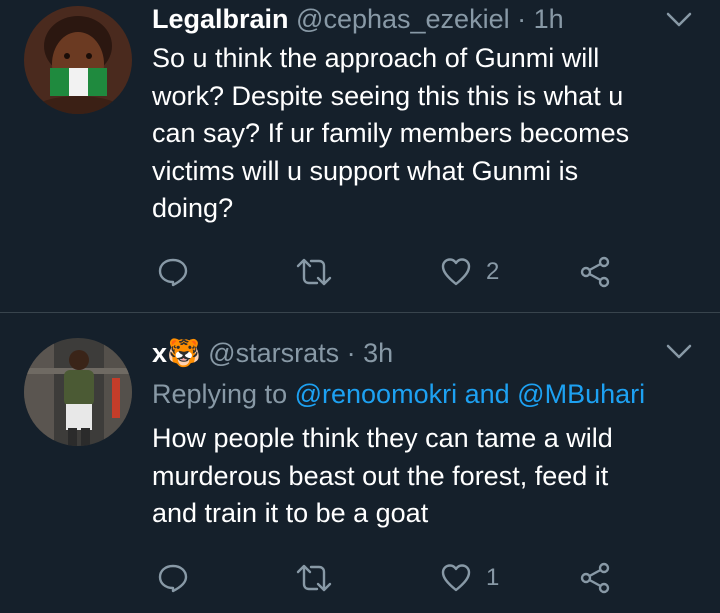  I want to click on mention-link: @MBuhari, so click(581, 394).